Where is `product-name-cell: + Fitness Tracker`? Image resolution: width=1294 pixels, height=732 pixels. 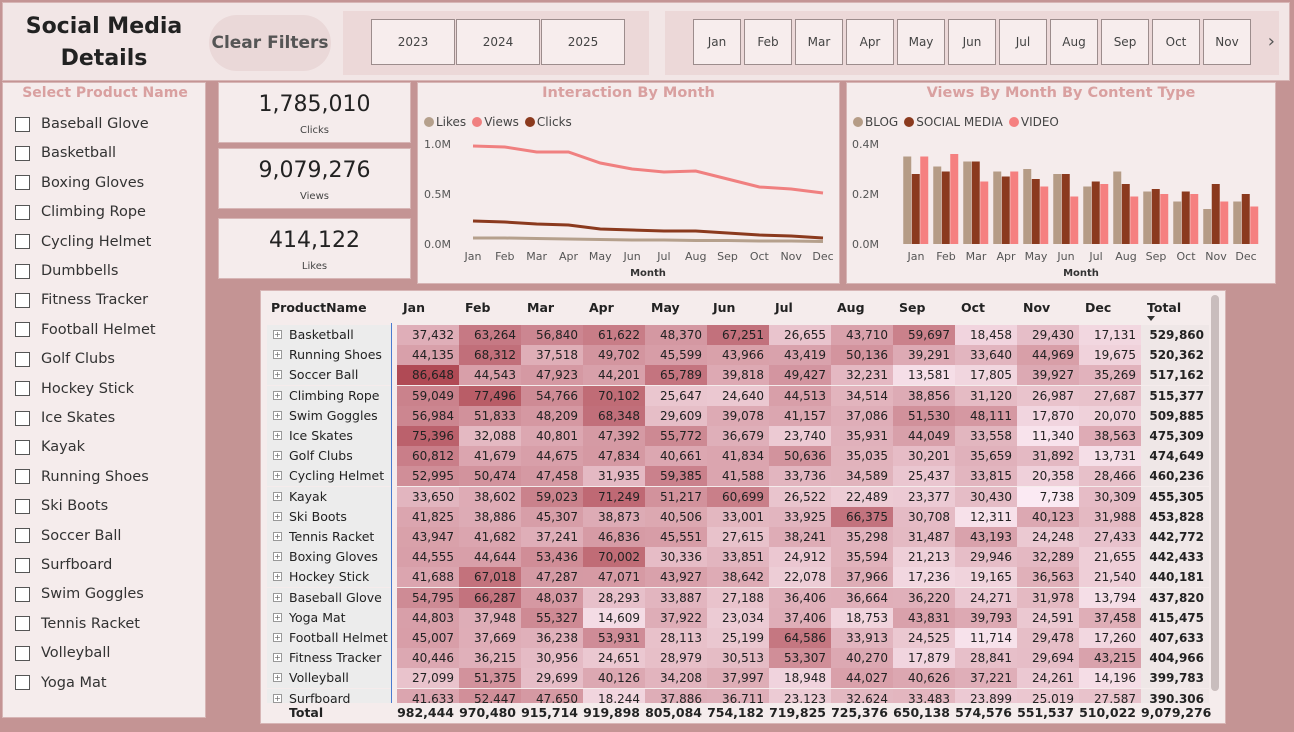 product-name-cell: + Fitness Tracker is located at coordinates (329, 658).